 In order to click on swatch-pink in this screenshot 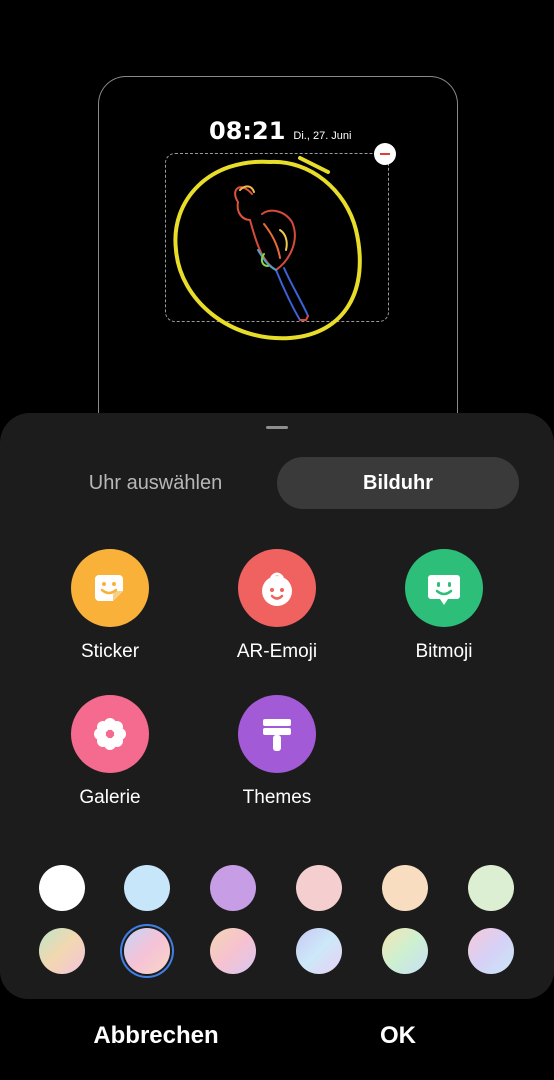, I will do `click(319, 888)`.